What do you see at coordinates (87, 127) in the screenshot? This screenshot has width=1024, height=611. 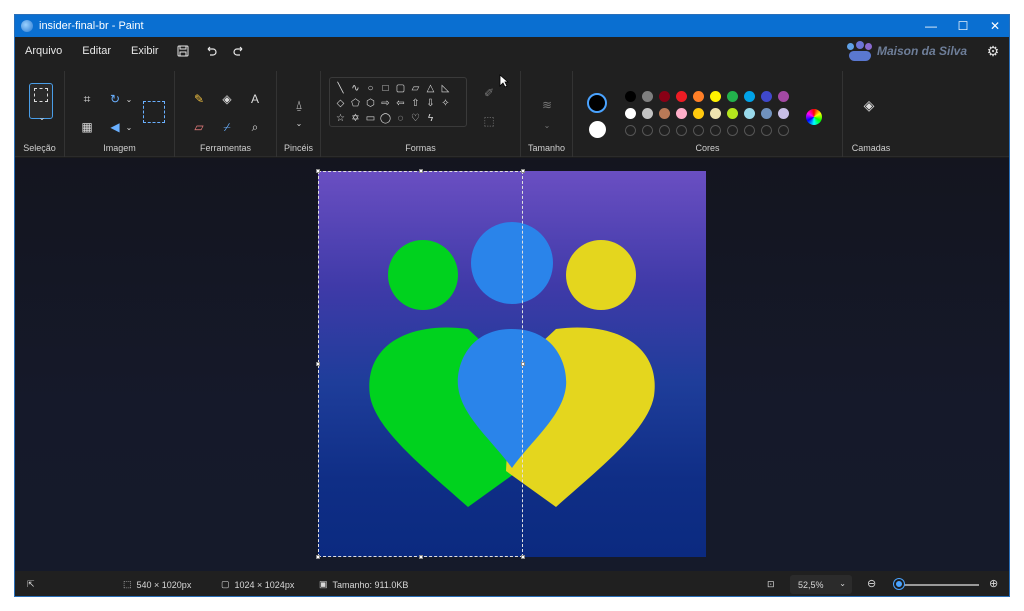 I see `remove-background-icon: ▦` at bounding box center [87, 127].